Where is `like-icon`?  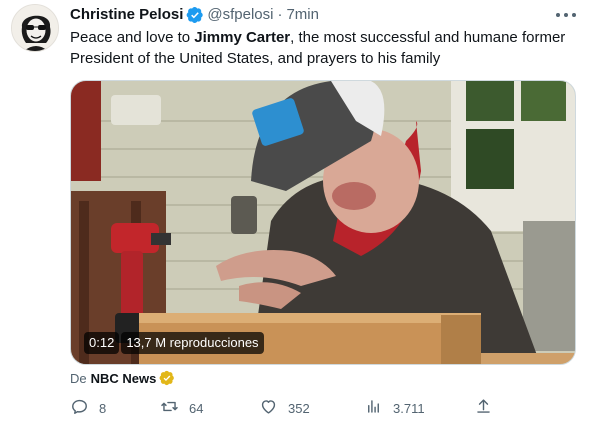 like-icon is located at coordinates (268, 408).